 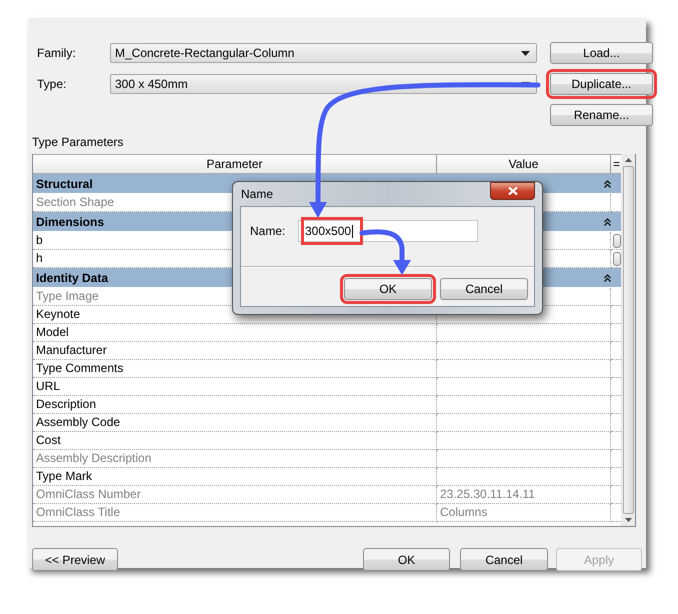 I want to click on value-cell: Columns, so click(x=524, y=513).